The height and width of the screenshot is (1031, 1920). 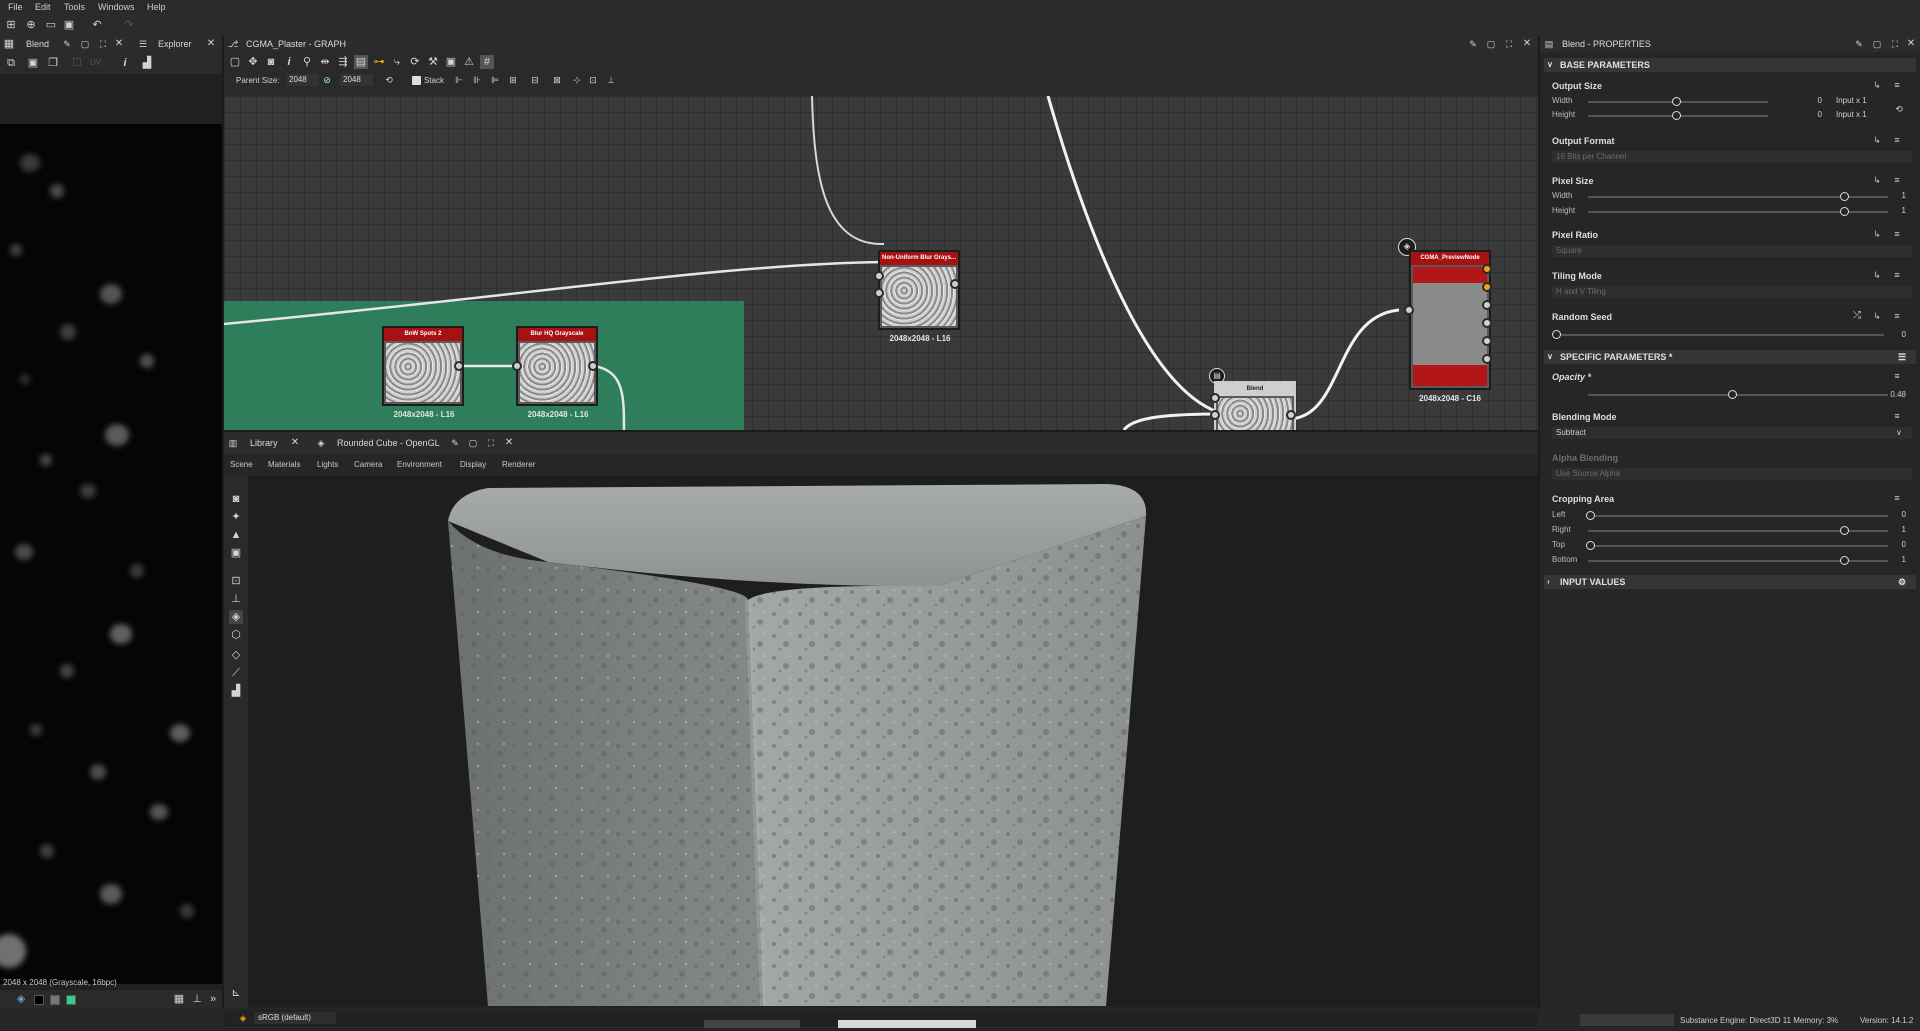 What do you see at coordinates (236, 691) in the screenshot?
I see `stats-icon: ▟` at bounding box center [236, 691].